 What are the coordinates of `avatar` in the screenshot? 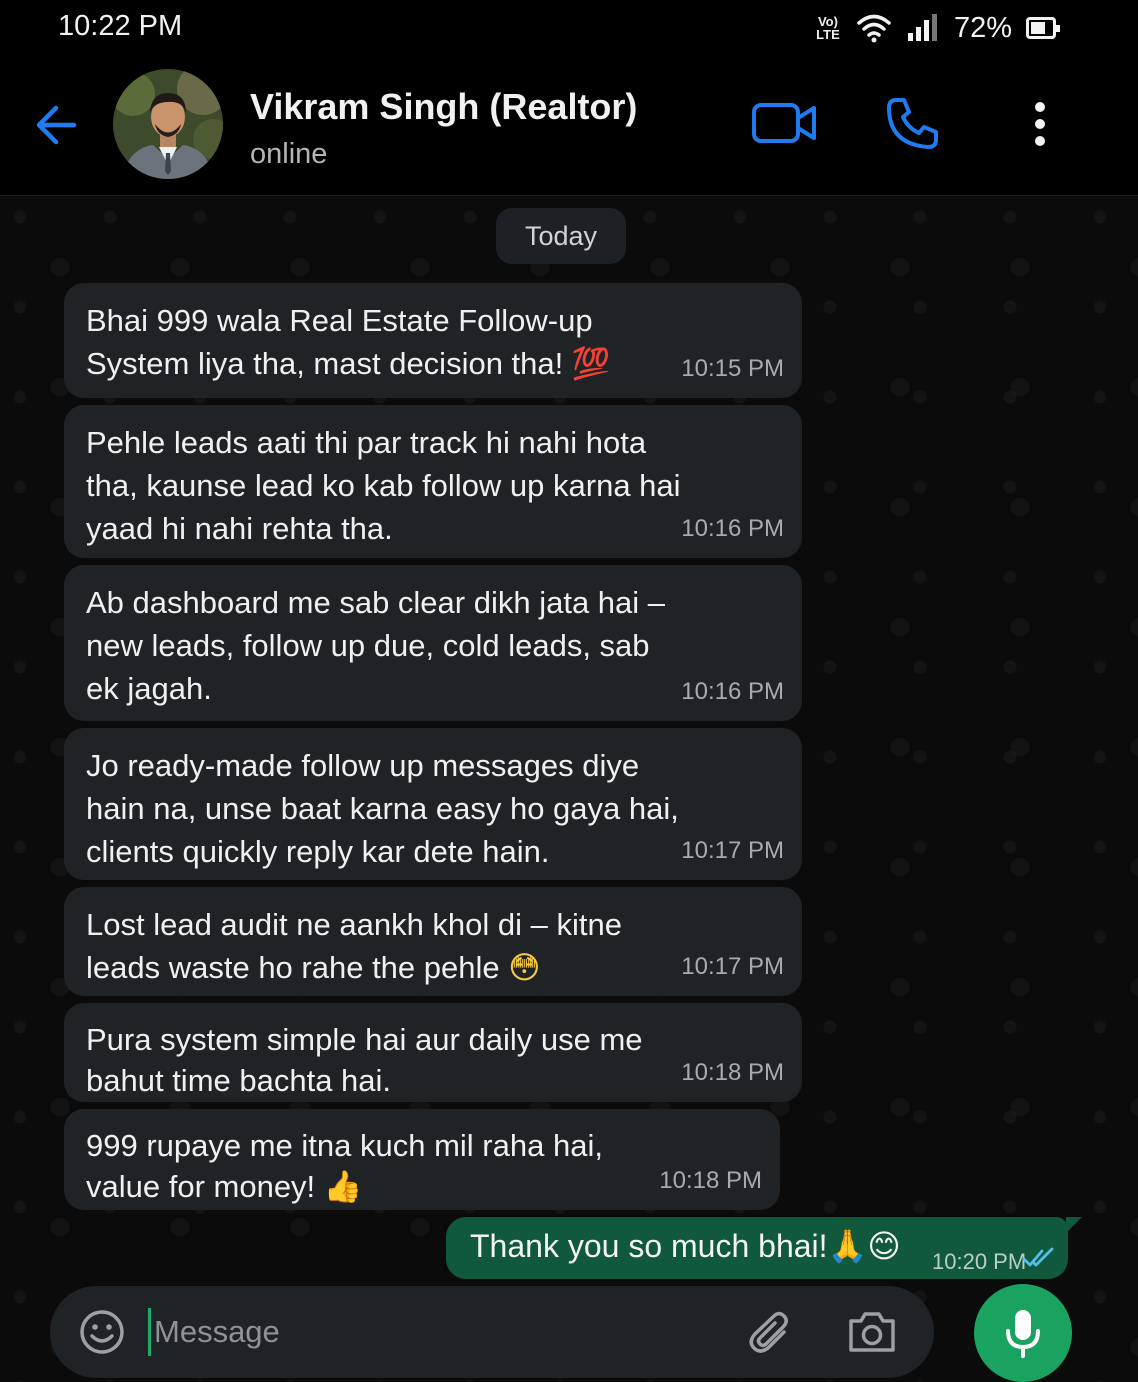 It's located at (168, 124).